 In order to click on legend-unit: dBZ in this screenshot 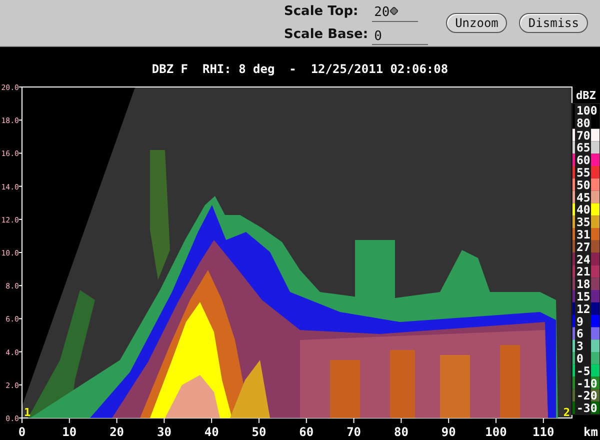, I will do `click(586, 95)`.